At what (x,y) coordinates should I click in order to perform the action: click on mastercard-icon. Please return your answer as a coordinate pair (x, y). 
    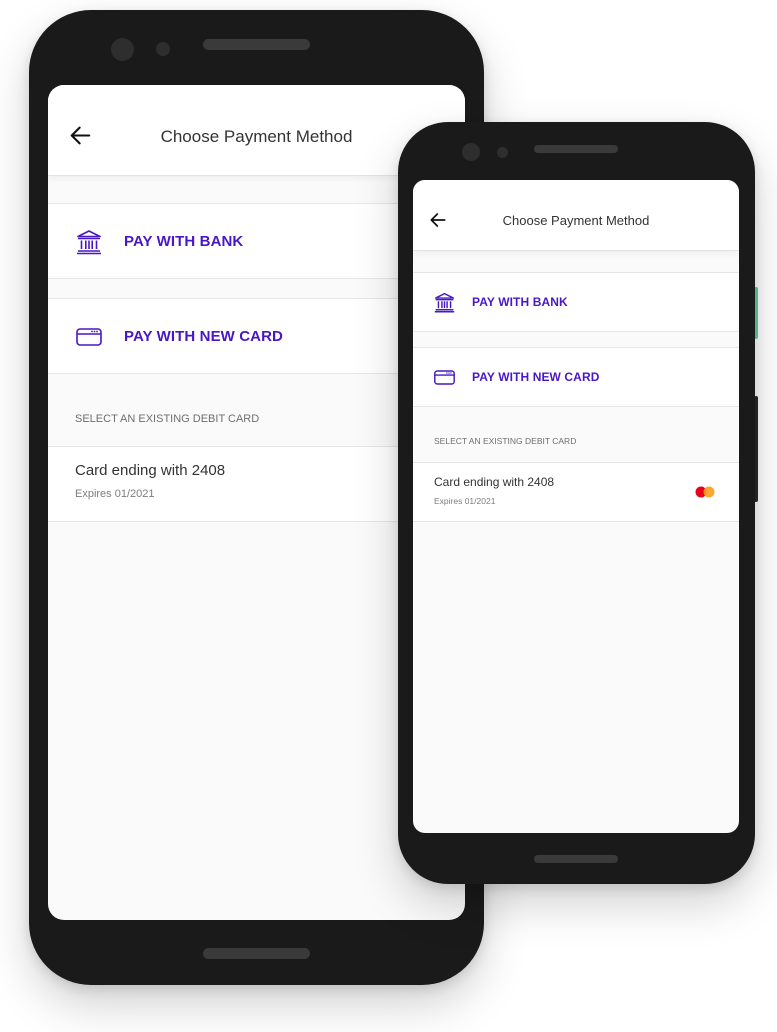
    Looking at the image, I should click on (705, 492).